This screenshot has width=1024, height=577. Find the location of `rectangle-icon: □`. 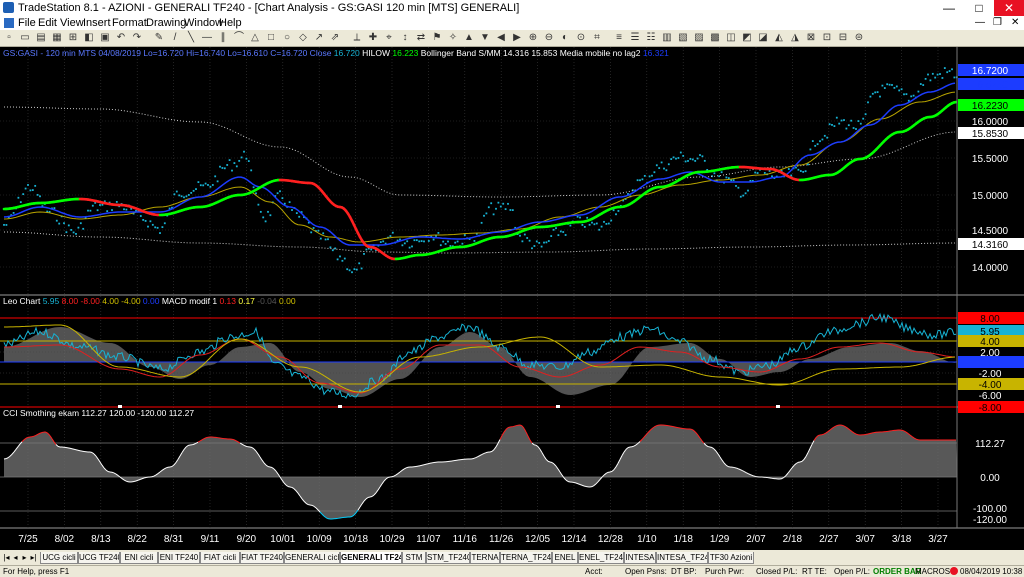

rectangle-icon: □ is located at coordinates (271, 37).